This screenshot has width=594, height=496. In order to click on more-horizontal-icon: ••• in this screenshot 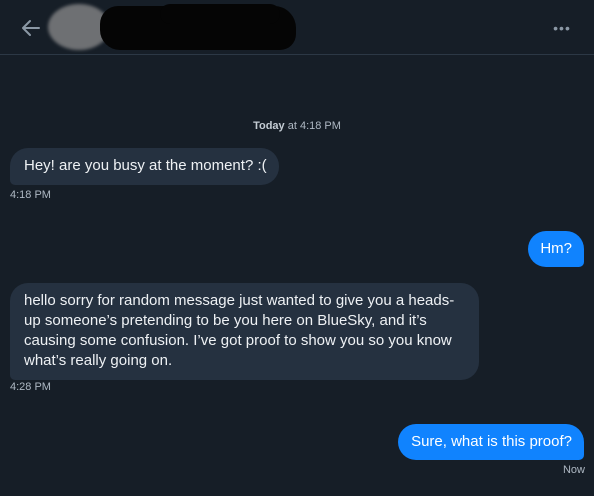, I will do `click(562, 28)`.